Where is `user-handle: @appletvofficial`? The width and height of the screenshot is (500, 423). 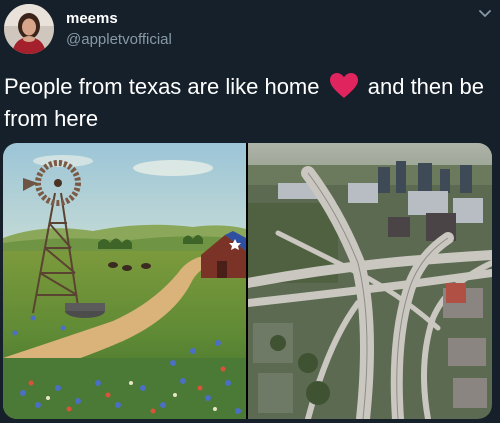 user-handle: @appletvofficial is located at coordinates (119, 40).